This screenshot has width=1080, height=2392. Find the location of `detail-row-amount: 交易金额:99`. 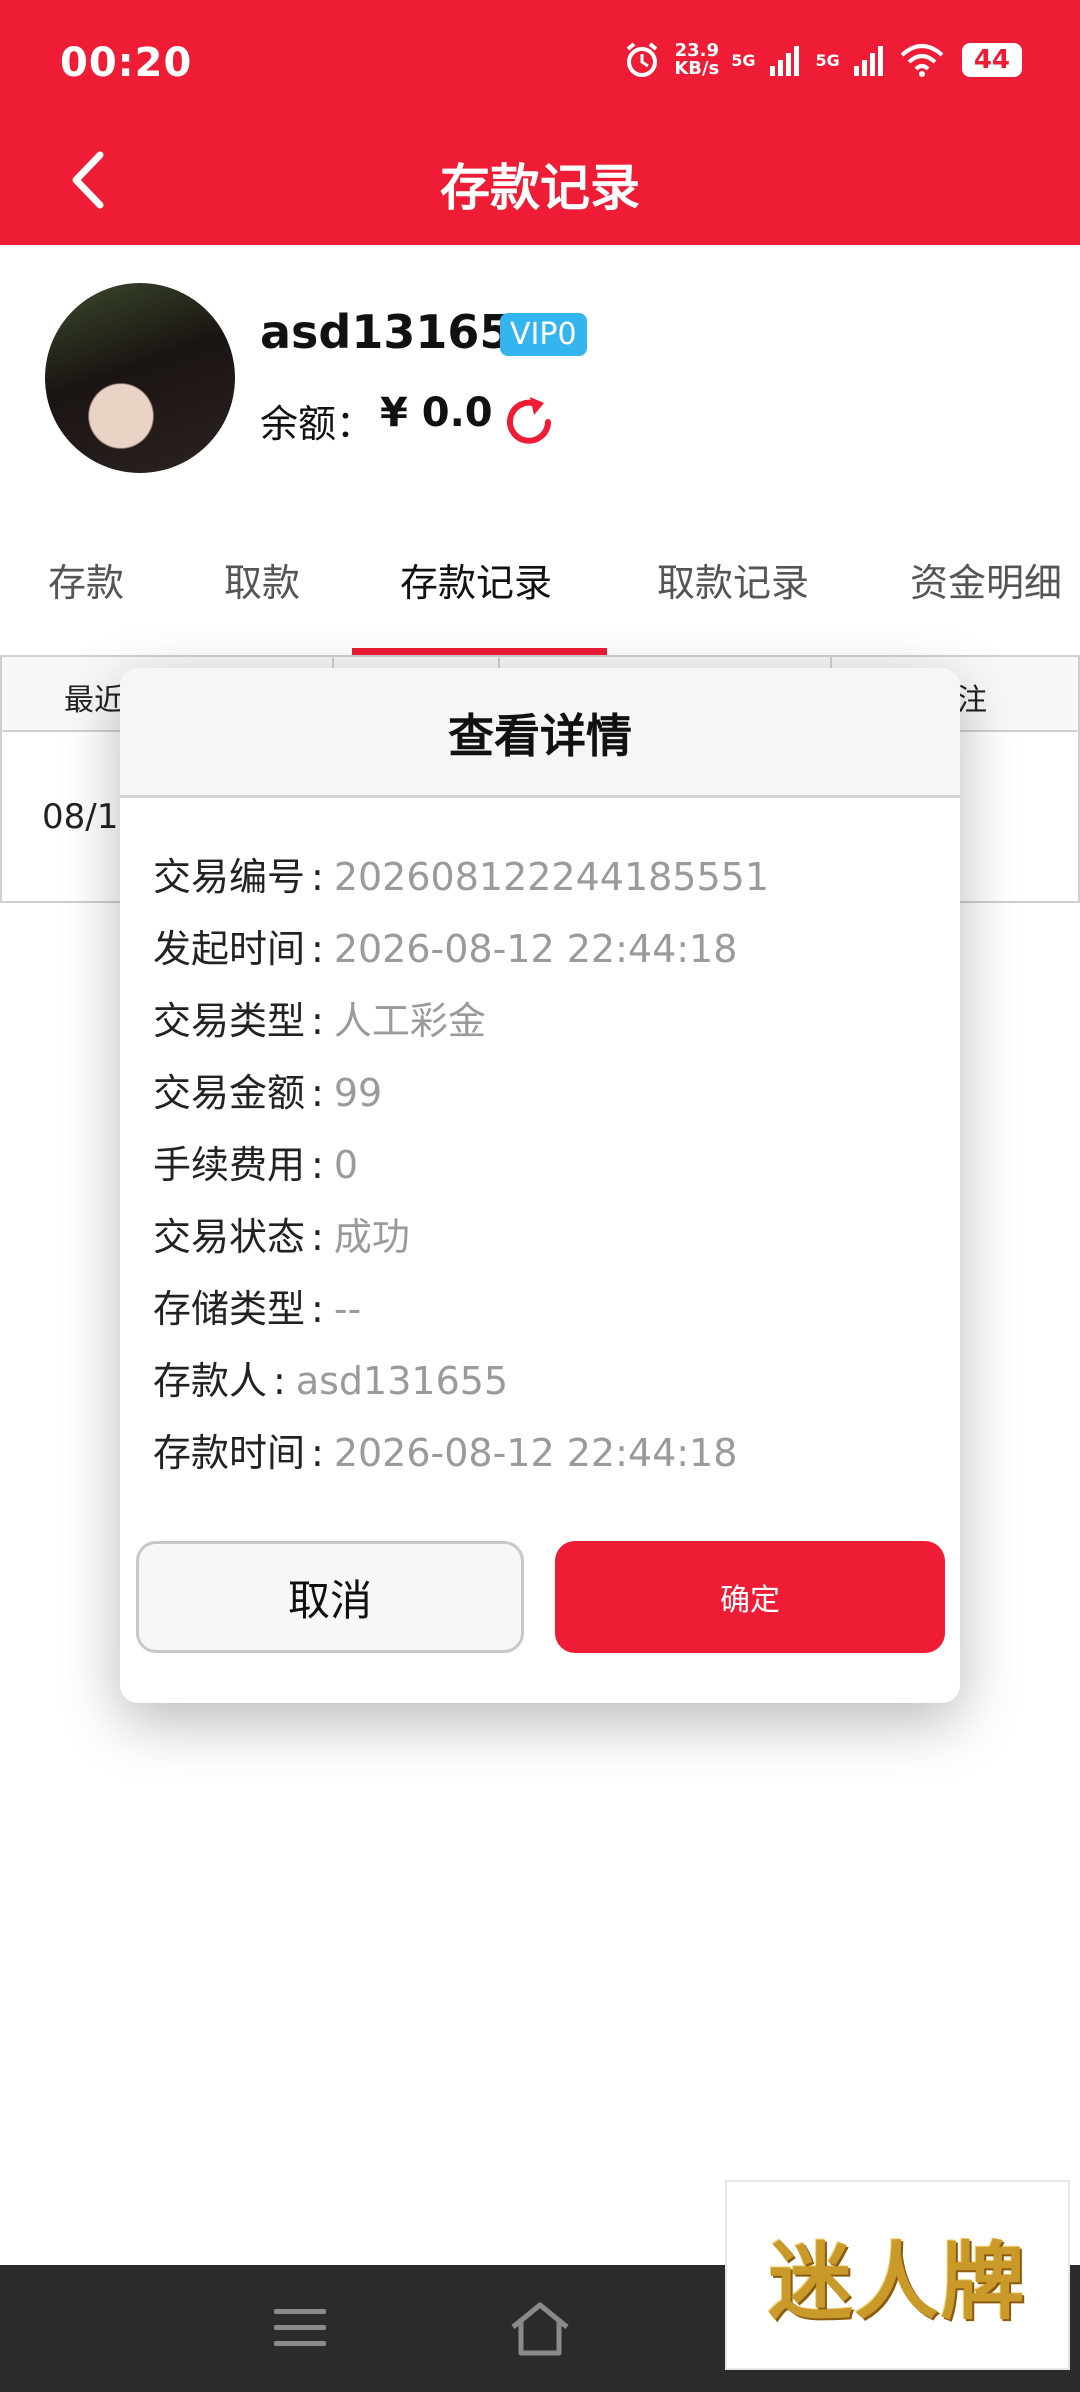

detail-row-amount: 交易金额:99 is located at coordinates (268, 1093).